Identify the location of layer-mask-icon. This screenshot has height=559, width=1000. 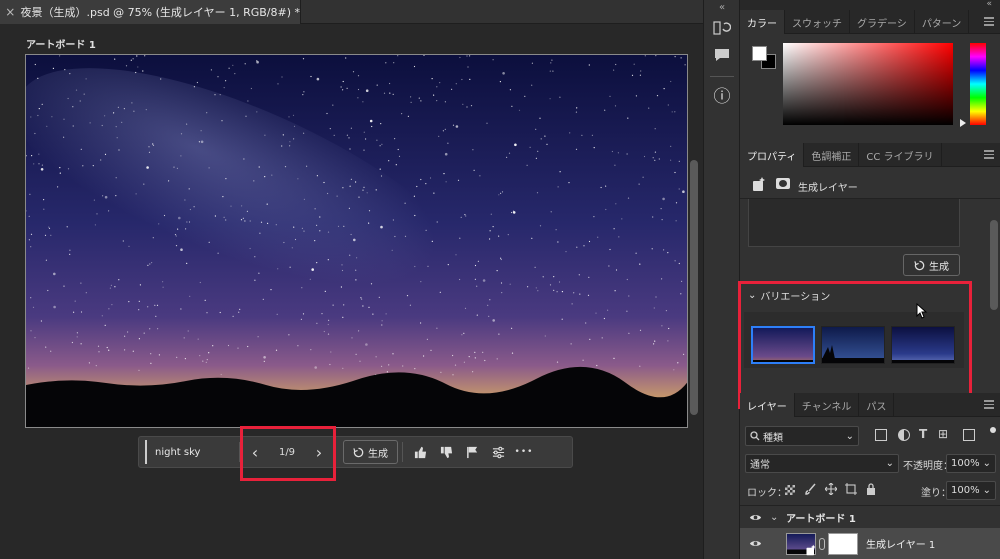
(783, 183).